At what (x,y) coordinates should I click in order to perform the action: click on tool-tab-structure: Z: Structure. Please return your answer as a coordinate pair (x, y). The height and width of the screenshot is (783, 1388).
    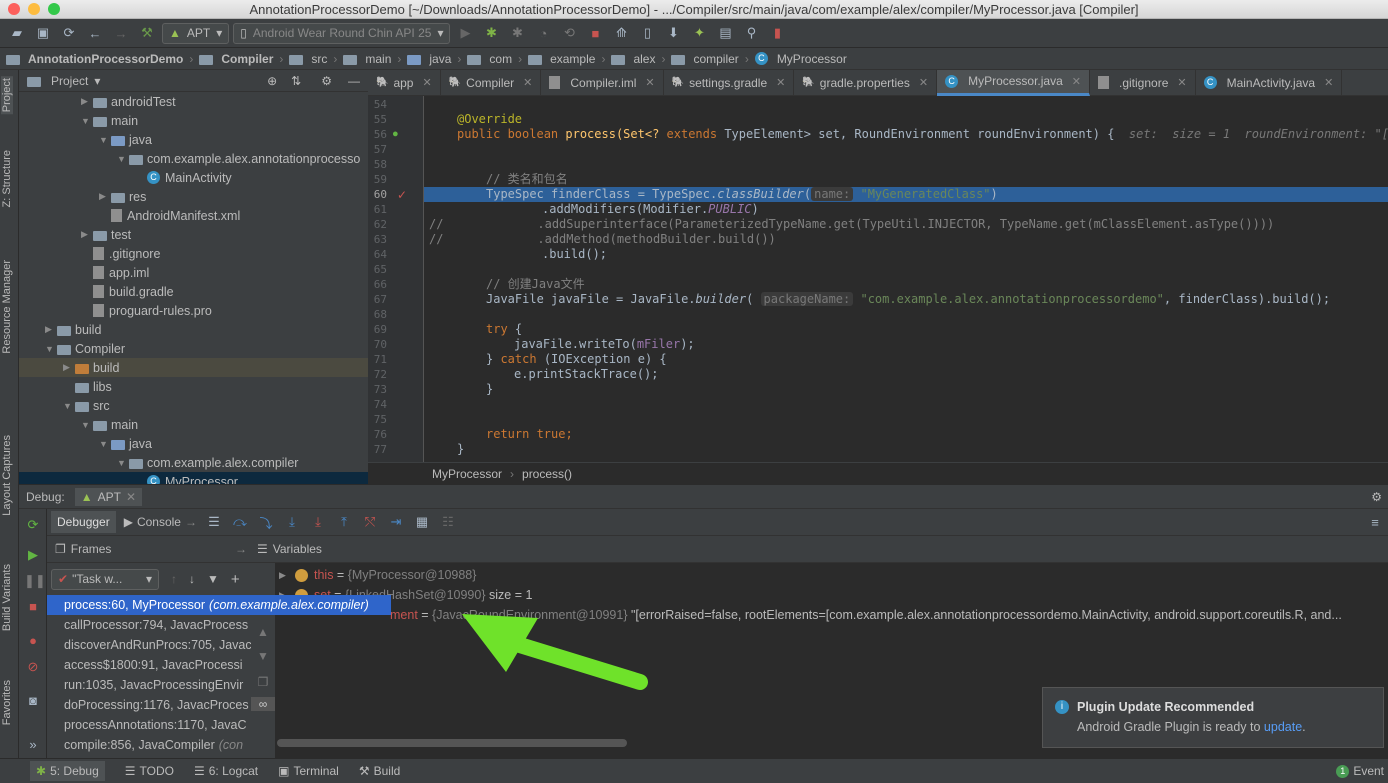
    Looking at the image, I should click on (7, 178).